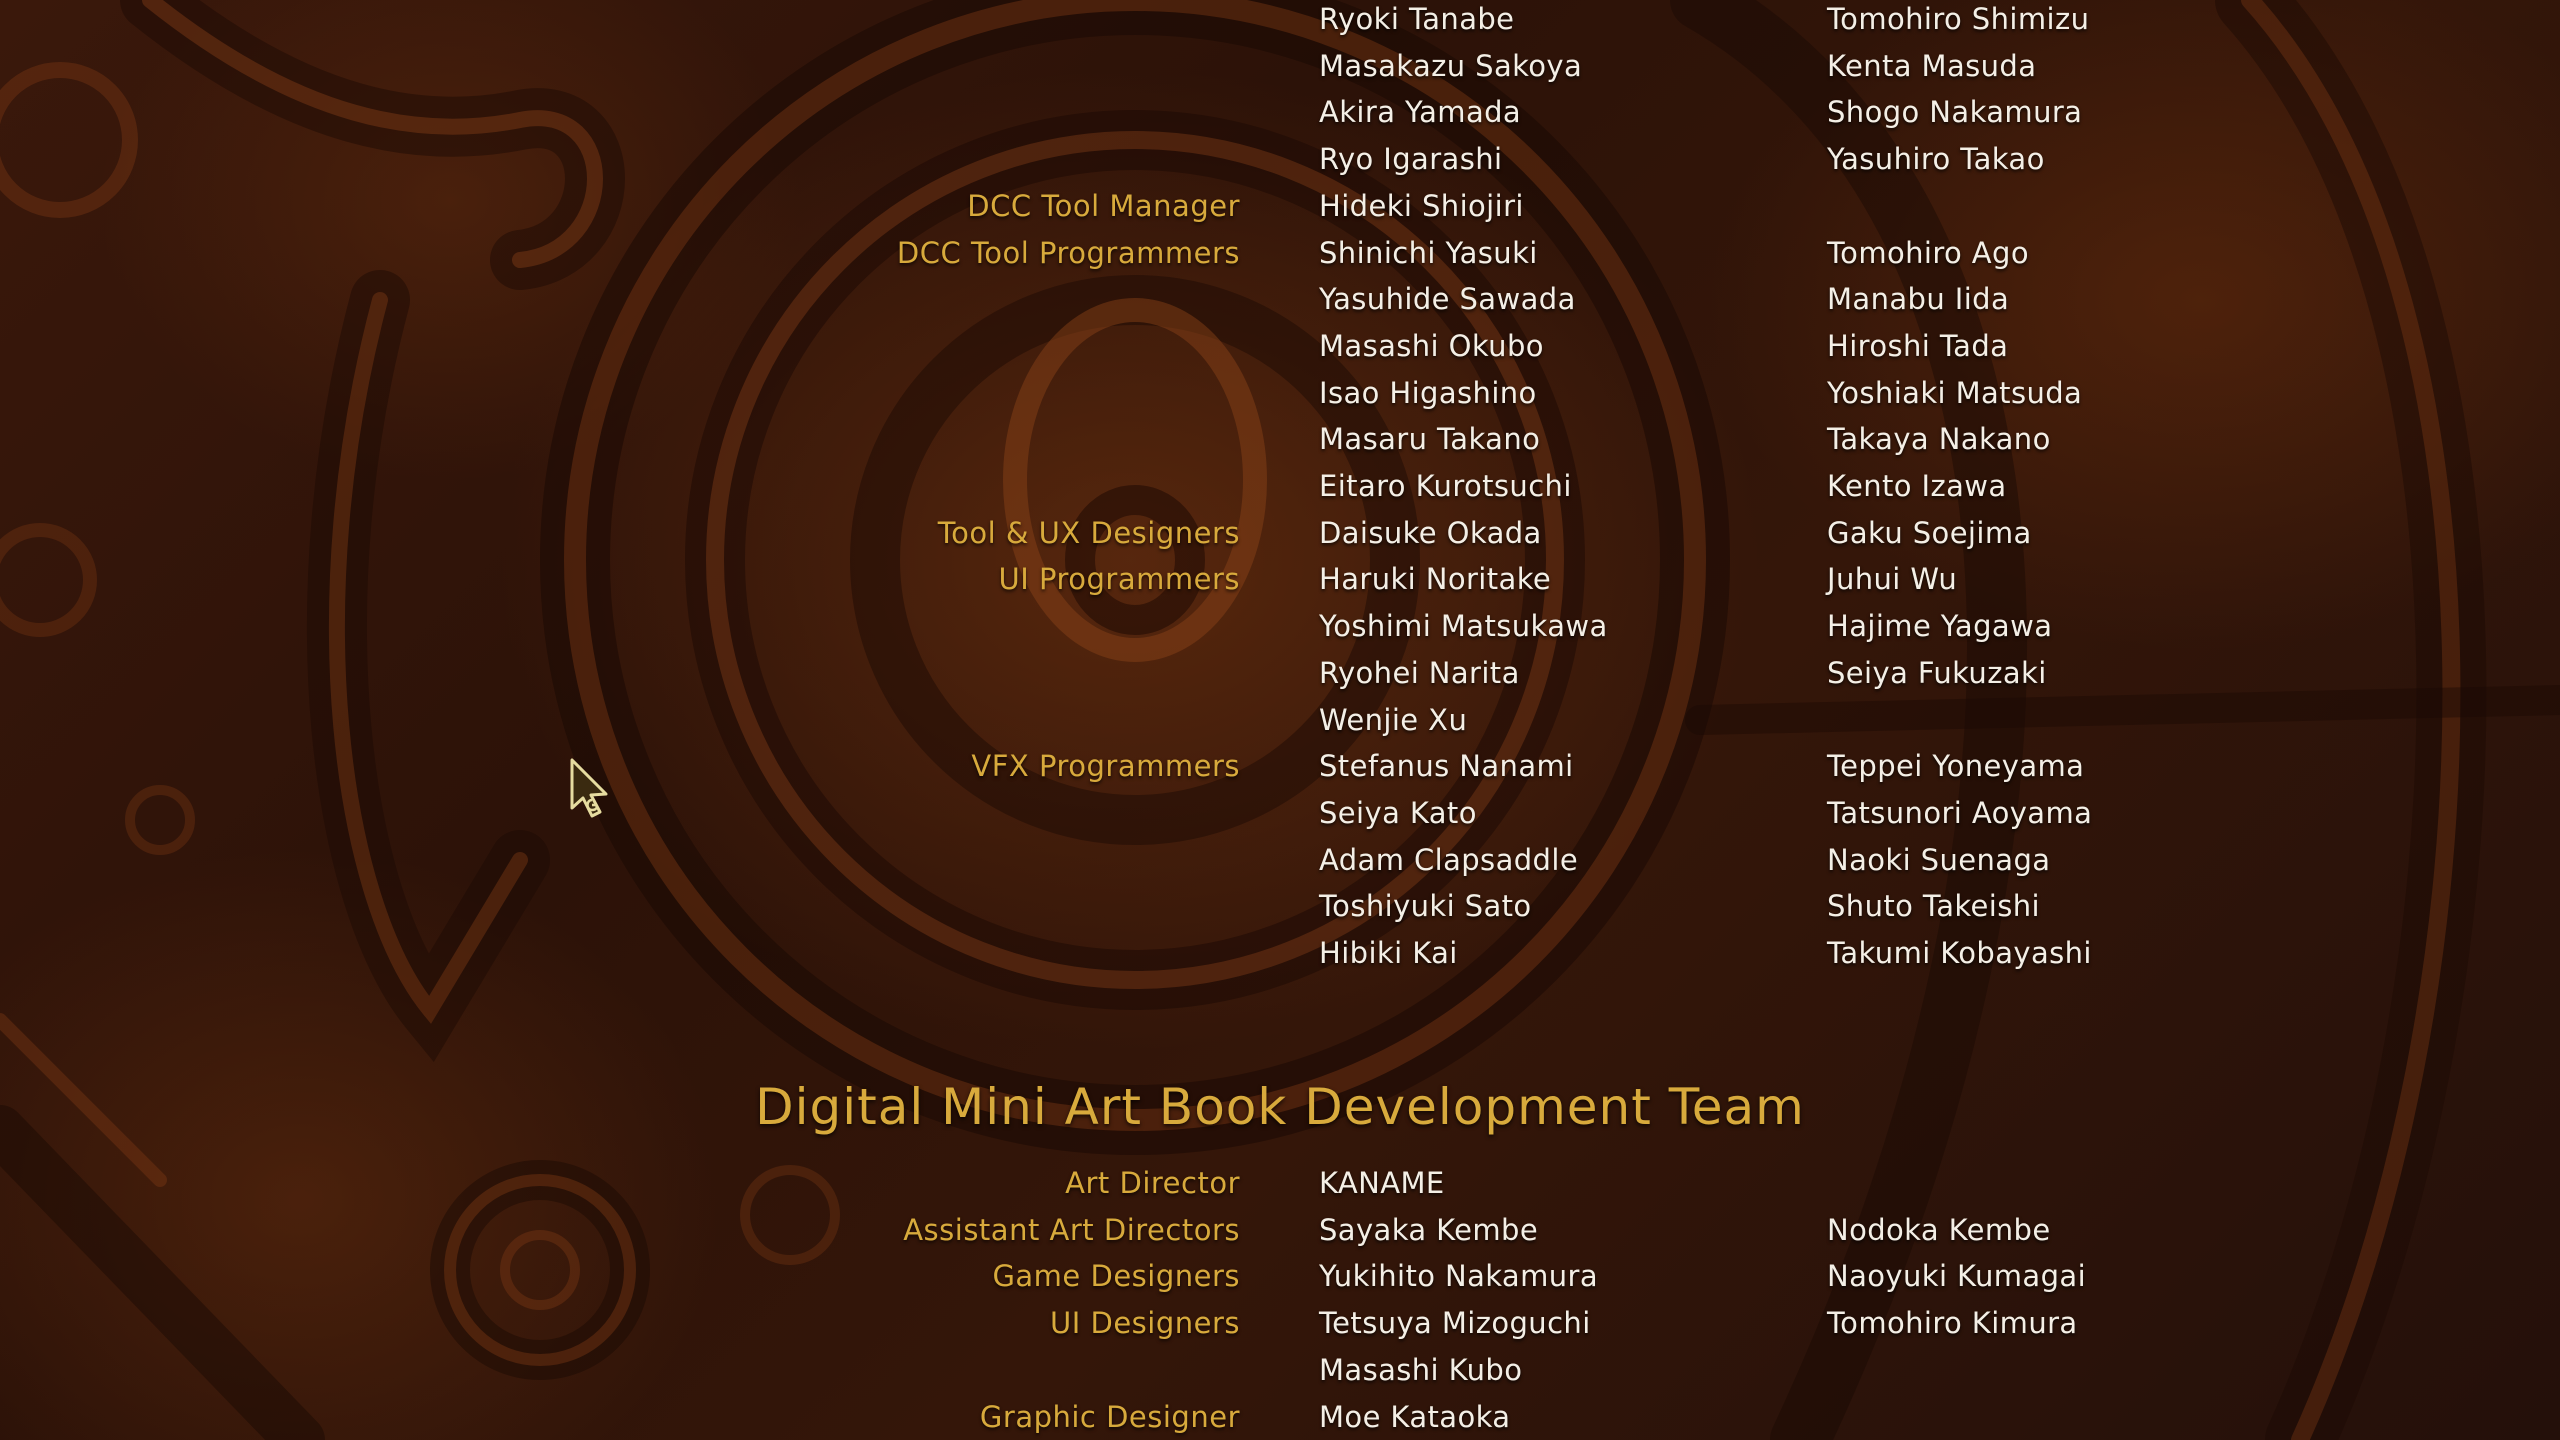  I want to click on credit-name: Tetsuya Mizoguchi, so click(1455, 1323).